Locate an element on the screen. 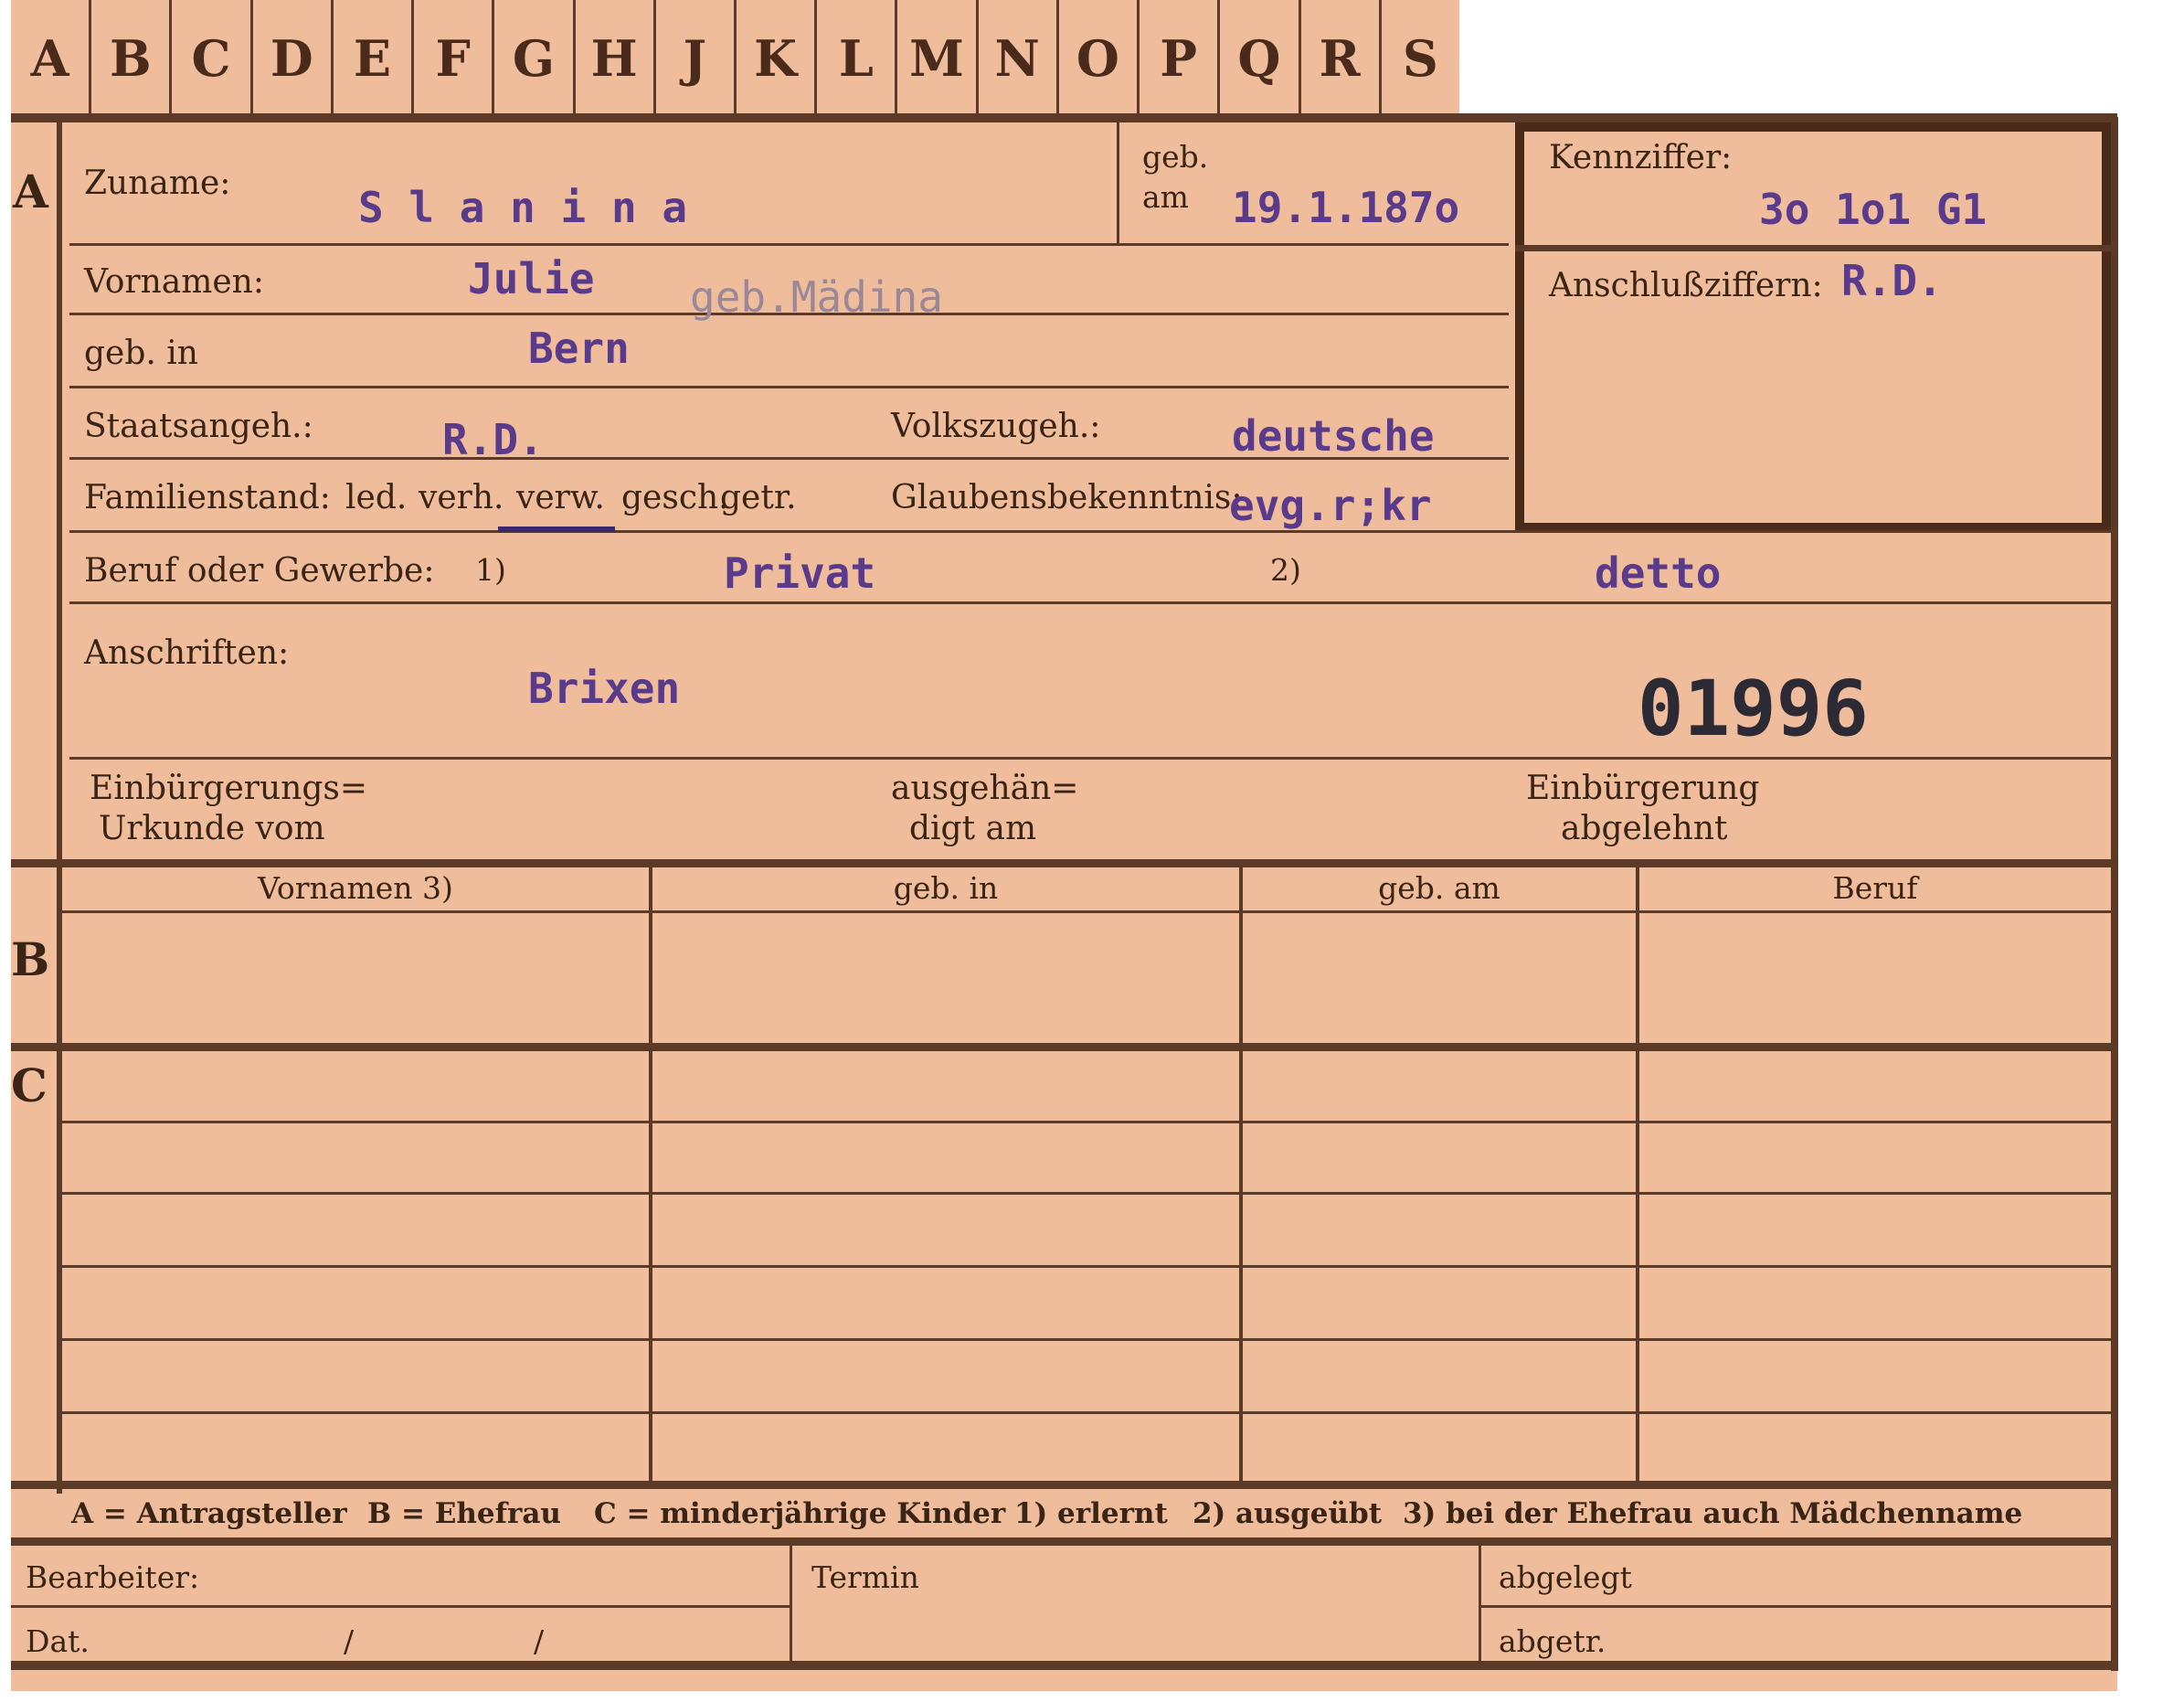 This screenshot has height=1702, width=2184. marital-option-divorced: gesch. is located at coordinates (675, 497).